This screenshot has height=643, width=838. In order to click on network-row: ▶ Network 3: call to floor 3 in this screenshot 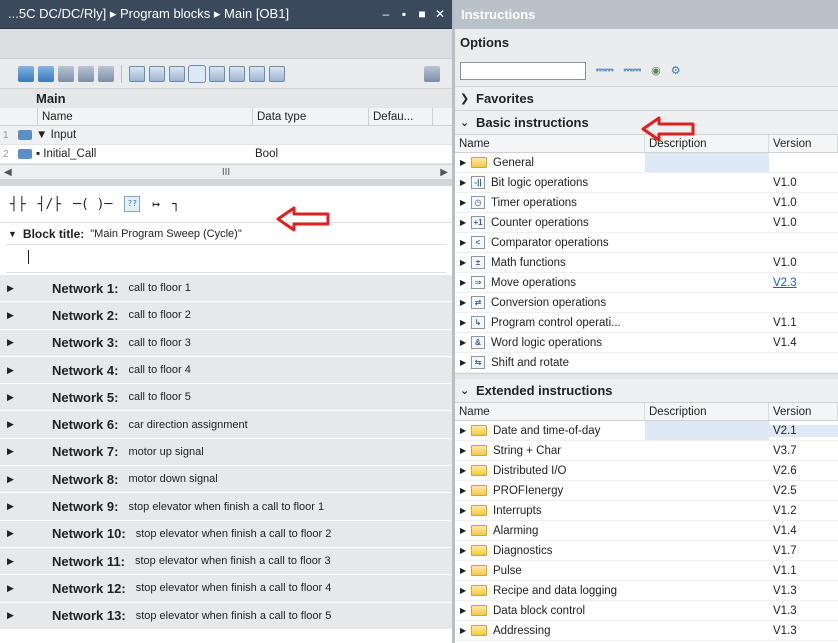, I will do `click(226, 343)`.